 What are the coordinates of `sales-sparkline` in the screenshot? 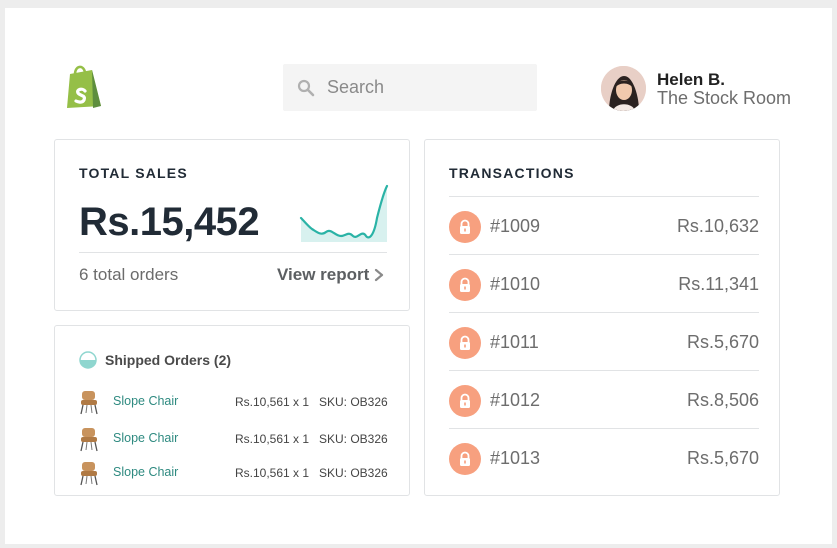 It's located at (344, 213).